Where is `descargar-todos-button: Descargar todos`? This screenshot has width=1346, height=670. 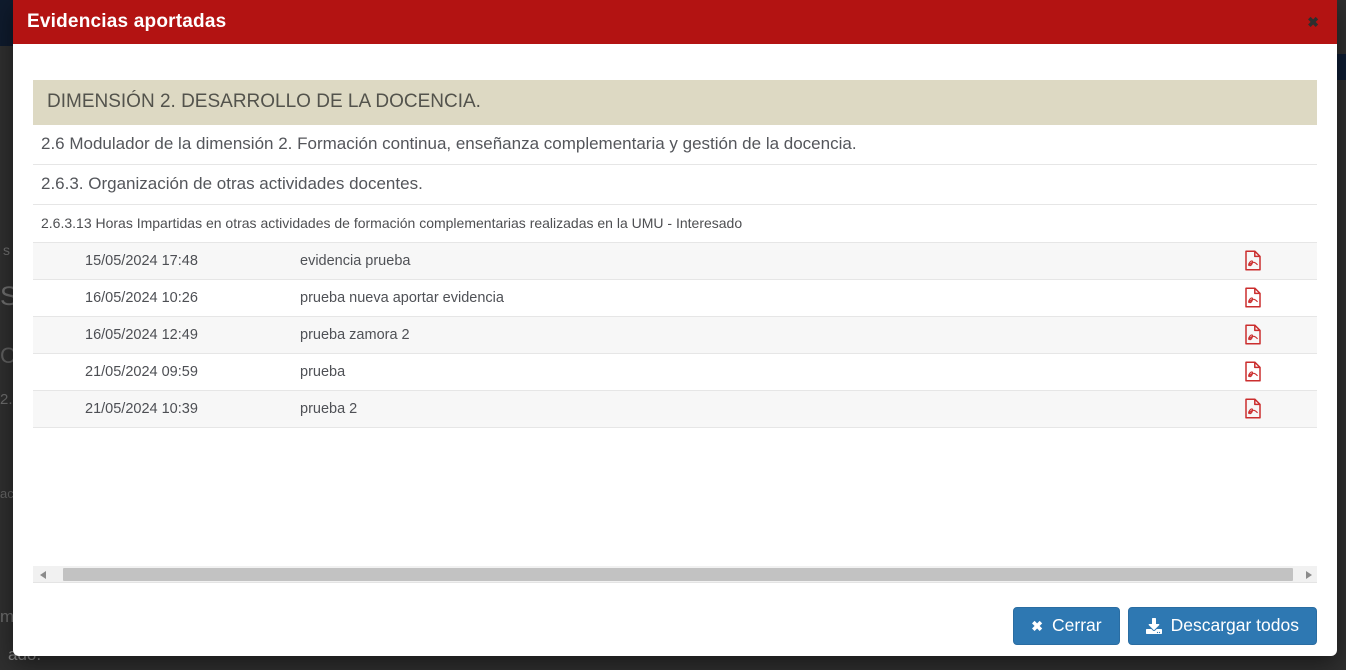
descargar-todos-button: Descargar todos is located at coordinates (1222, 626).